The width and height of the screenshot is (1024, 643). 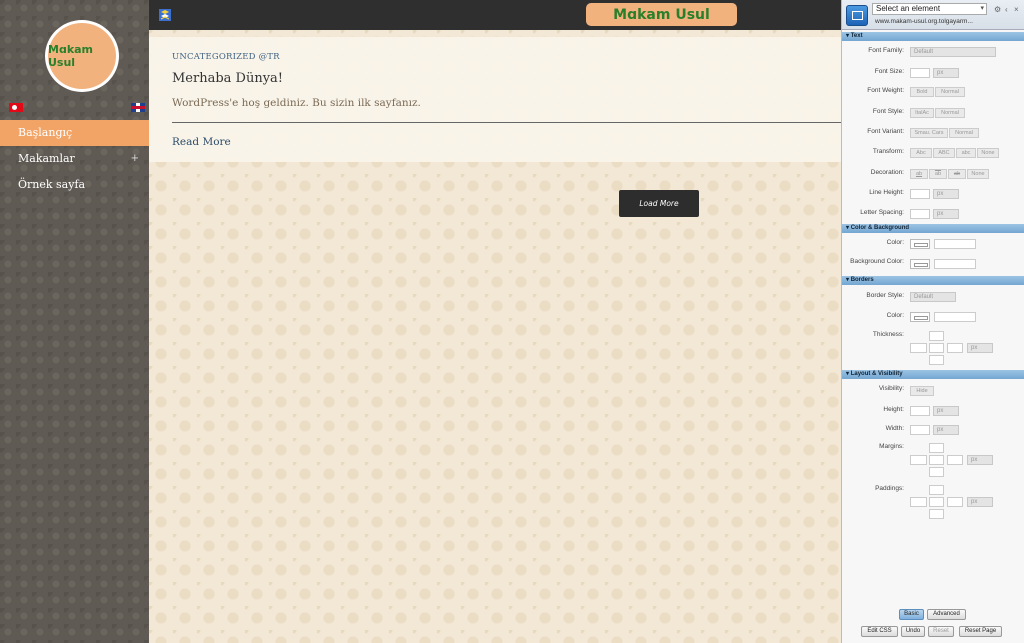 I want to click on post-category-link: UNCATEGORIZED @TR, so click(x=226, y=57).